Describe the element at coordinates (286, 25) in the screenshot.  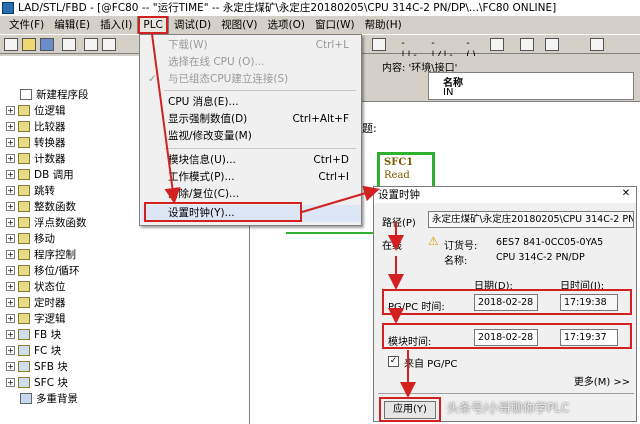
I see `menu-options: 选项(O)` at that location.